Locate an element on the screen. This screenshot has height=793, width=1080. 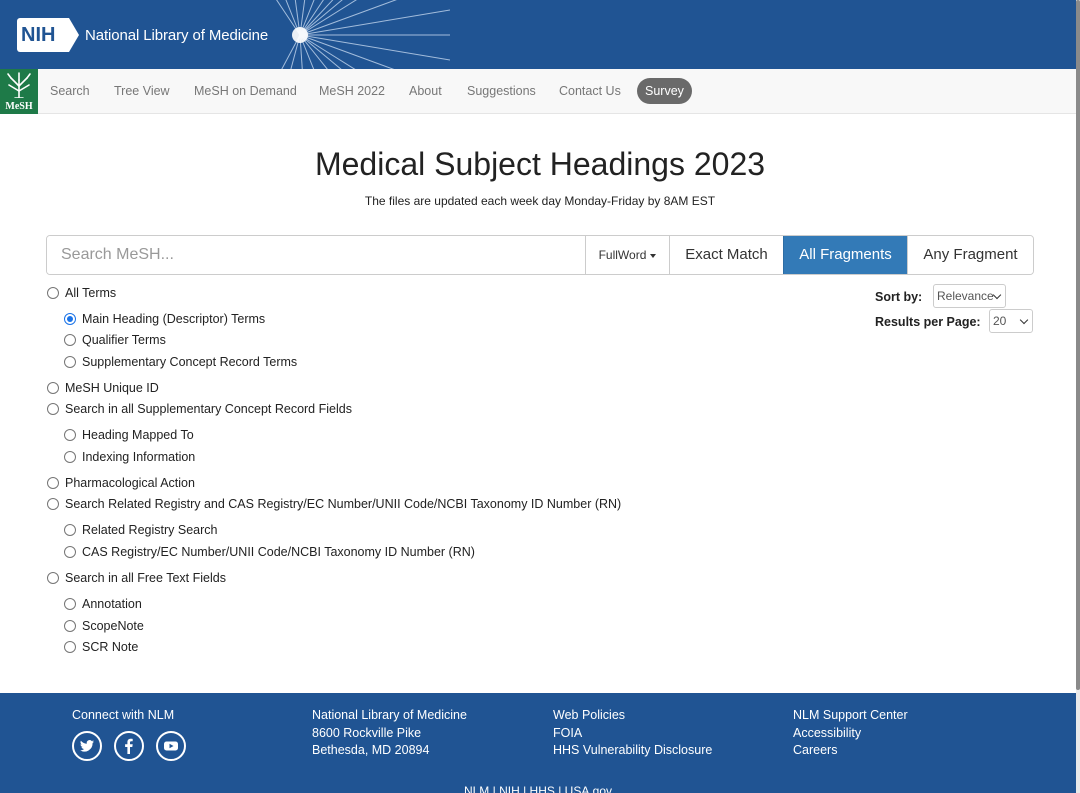
radio-scope-note: ScopeNote is located at coordinates (104, 626).